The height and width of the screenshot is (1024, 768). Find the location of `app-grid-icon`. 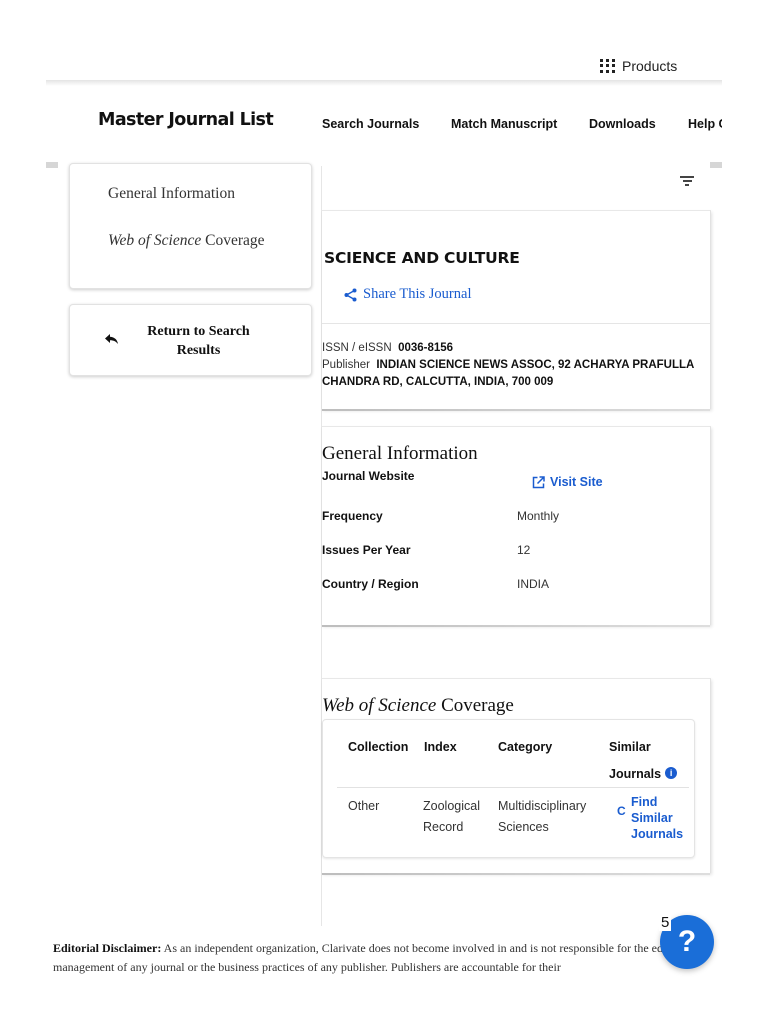

app-grid-icon is located at coordinates (607, 66).